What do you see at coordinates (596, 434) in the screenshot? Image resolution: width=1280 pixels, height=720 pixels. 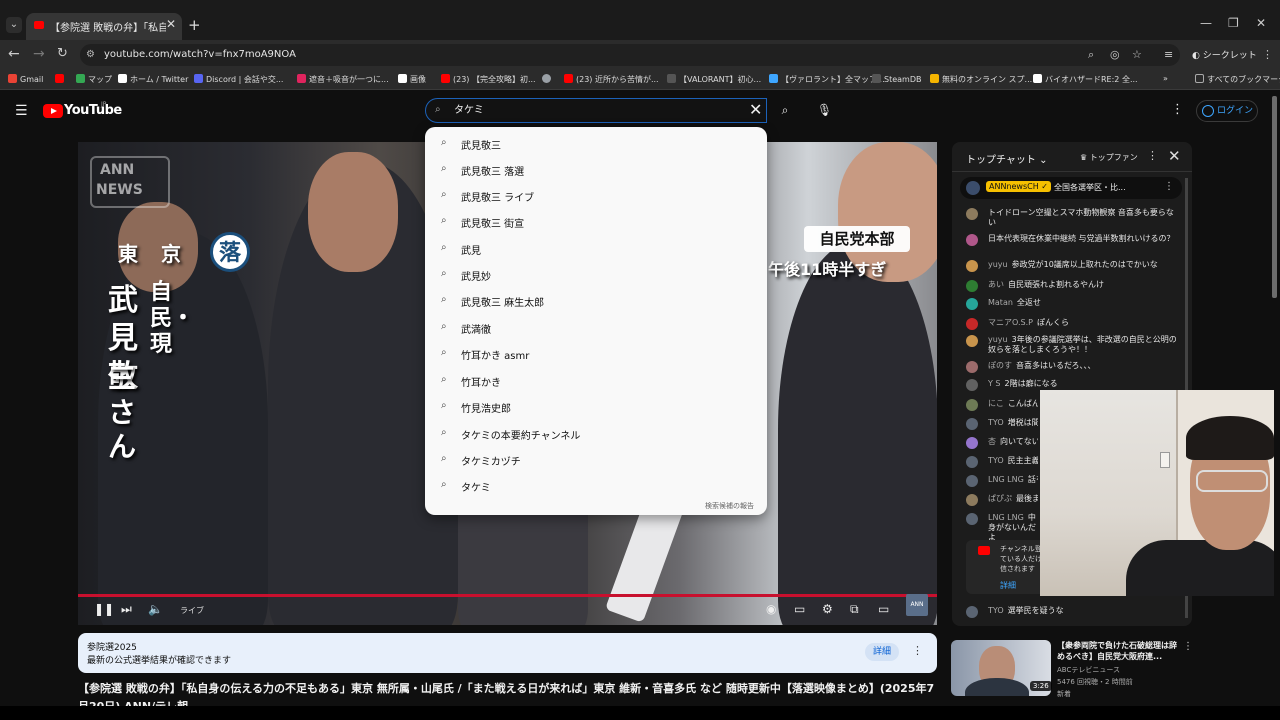 I see `suggestion-item: ⌕ タケミの本要約チャンネル` at bounding box center [596, 434].